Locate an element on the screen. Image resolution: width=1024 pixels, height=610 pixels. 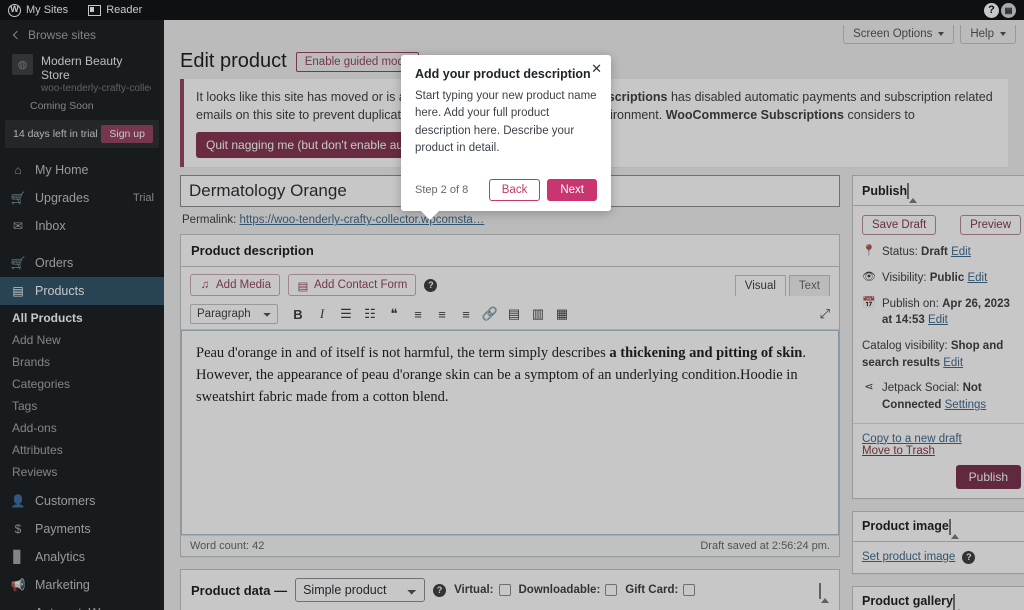
browse-sites-button: Browse sites is located at coordinates (82, 35).